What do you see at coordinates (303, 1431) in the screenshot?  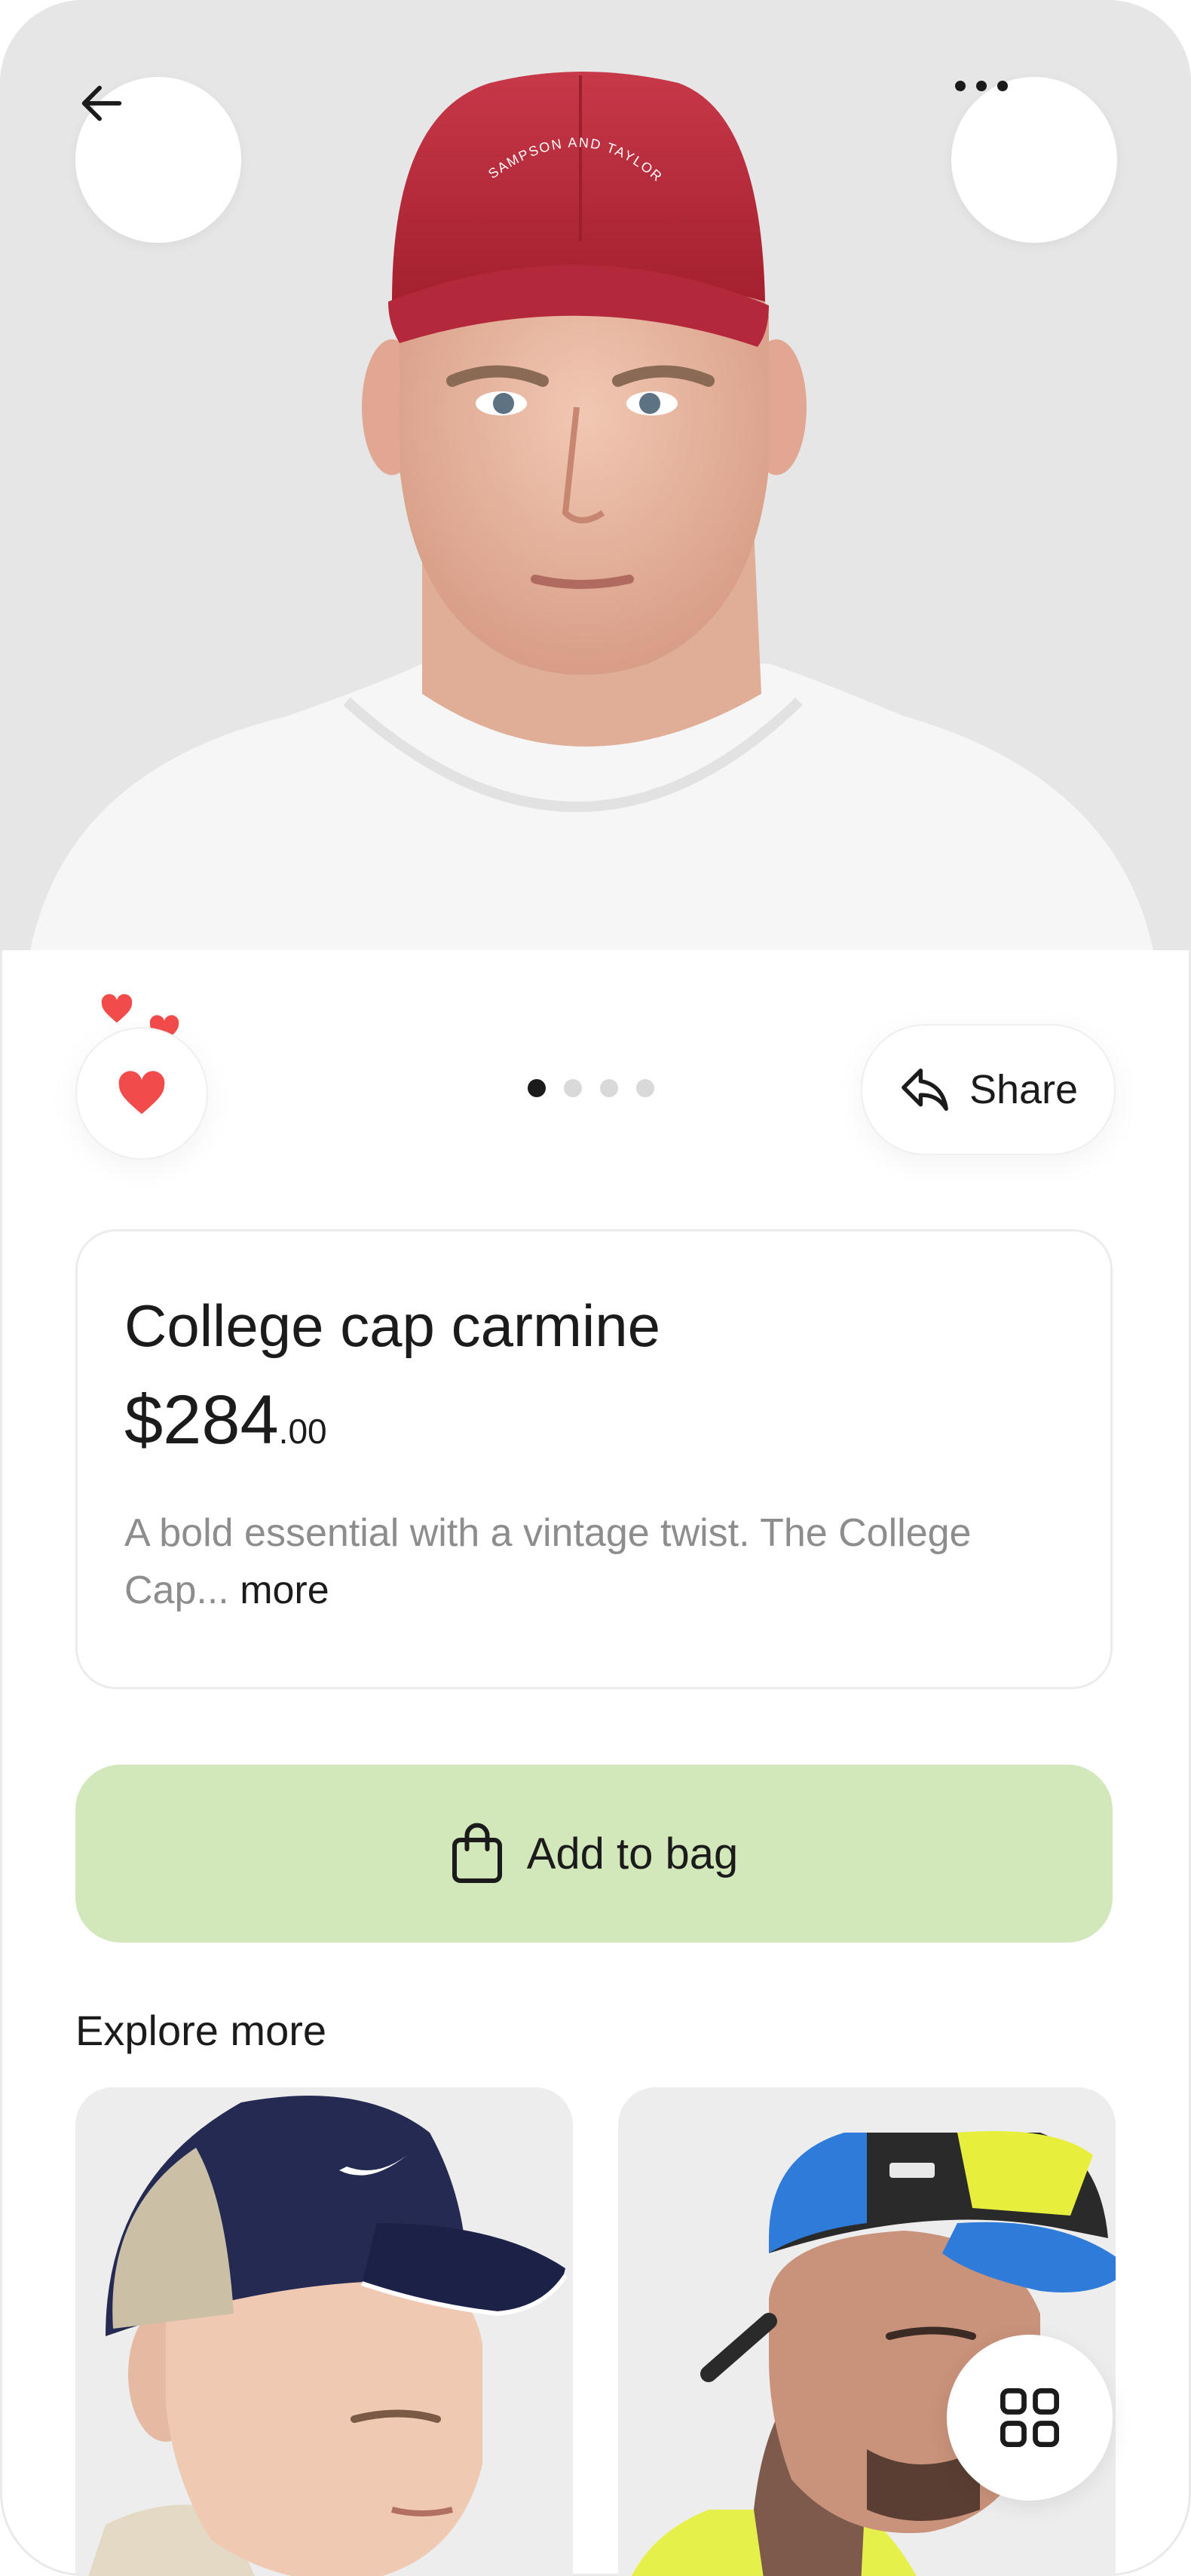 I see `price-cents: .00` at bounding box center [303, 1431].